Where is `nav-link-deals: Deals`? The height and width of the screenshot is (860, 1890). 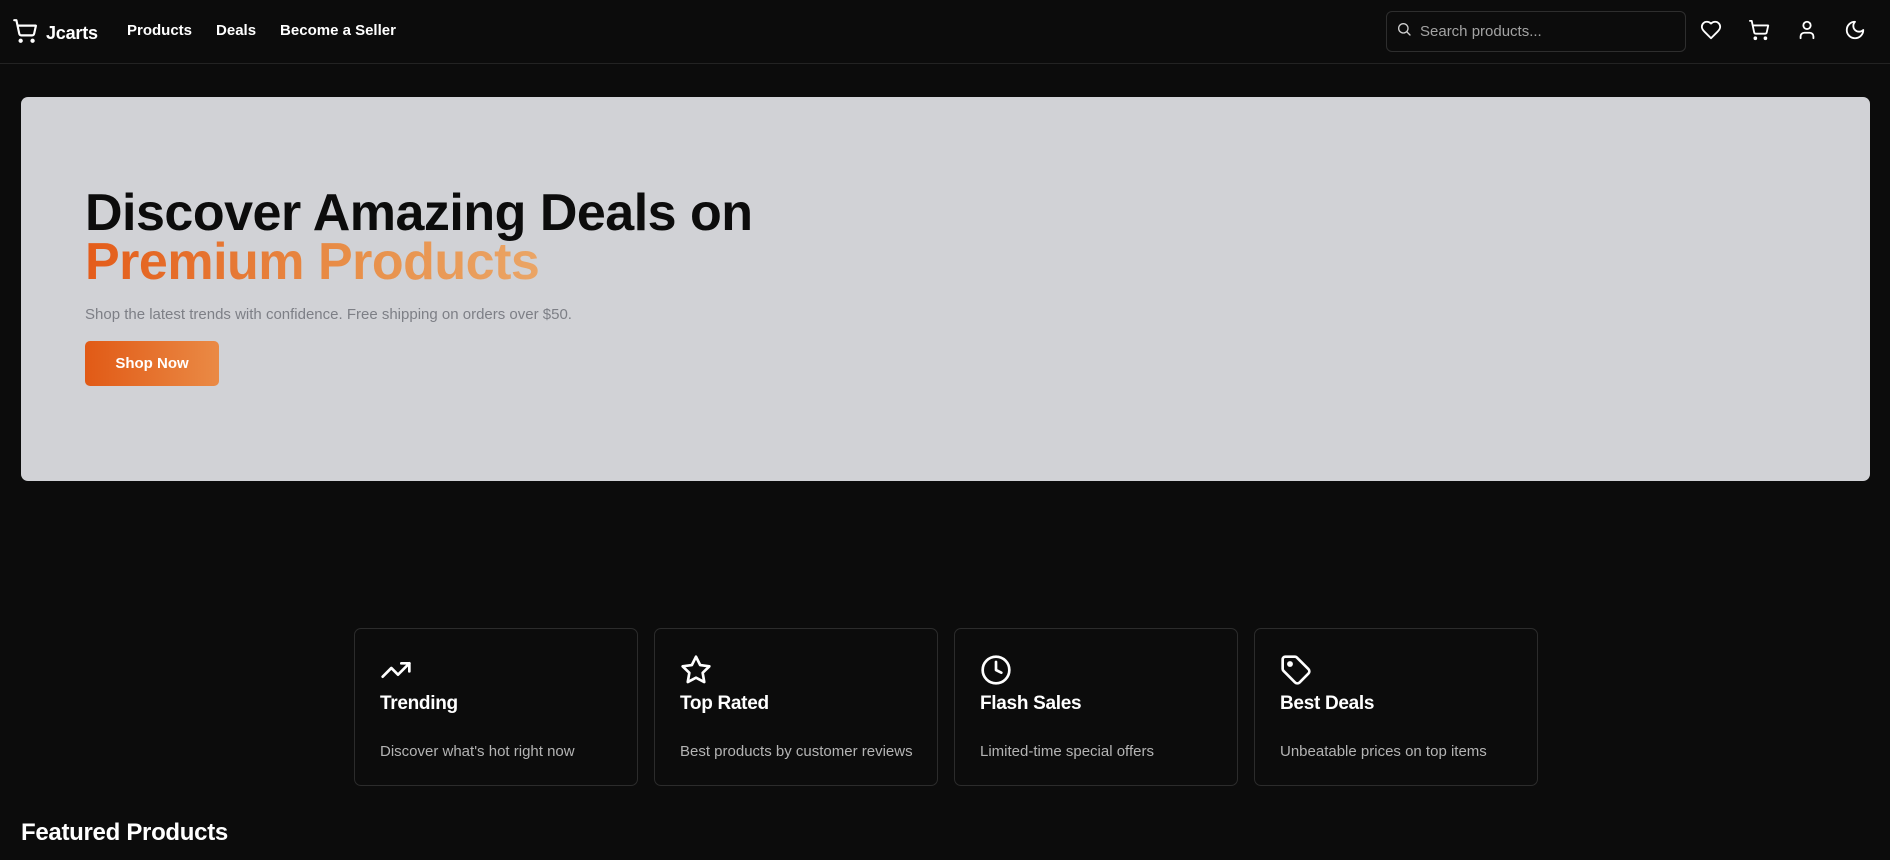
nav-link-deals: Deals is located at coordinates (236, 30).